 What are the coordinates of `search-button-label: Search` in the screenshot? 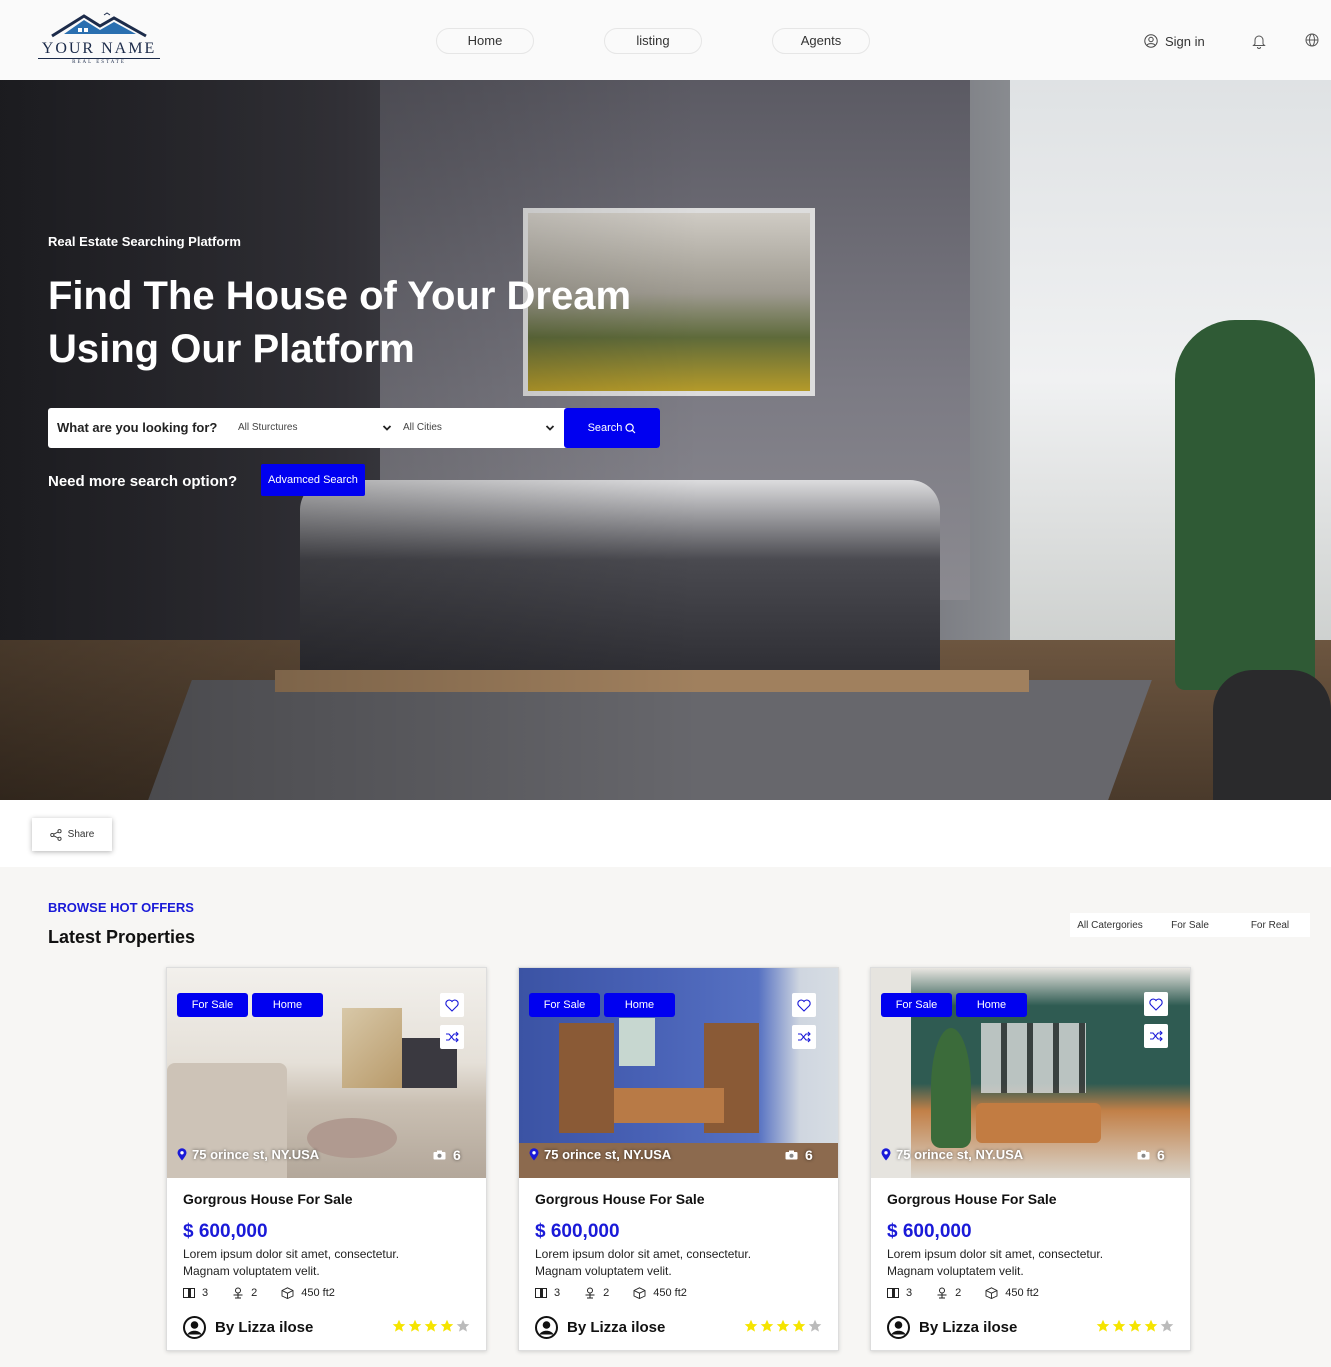 It's located at (605, 428).